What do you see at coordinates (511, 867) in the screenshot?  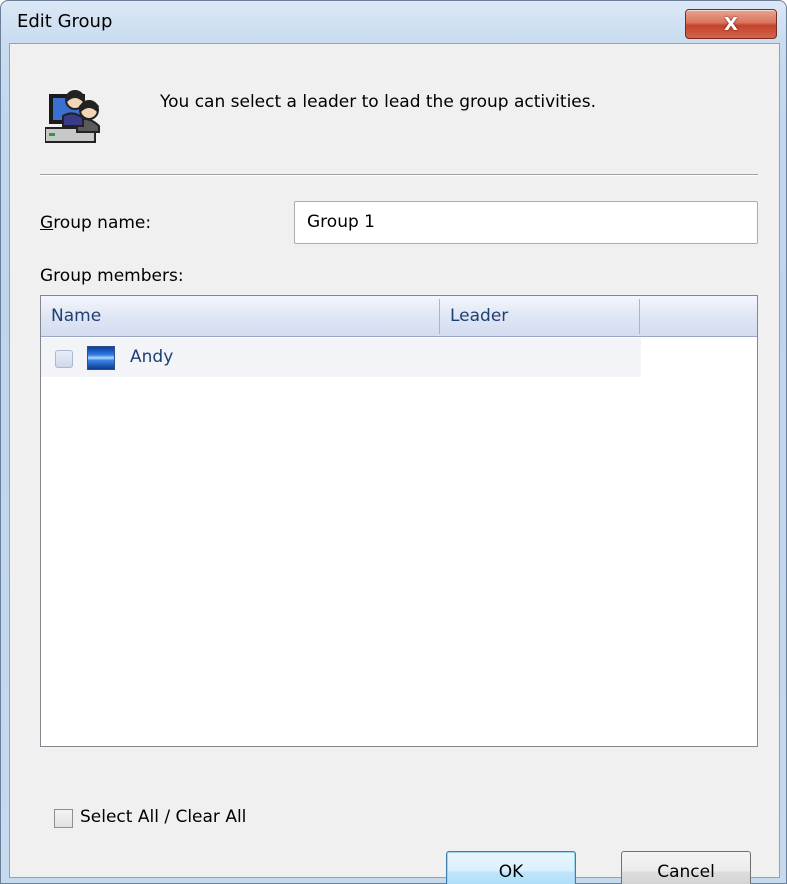 I see `ok-button: OK` at bounding box center [511, 867].